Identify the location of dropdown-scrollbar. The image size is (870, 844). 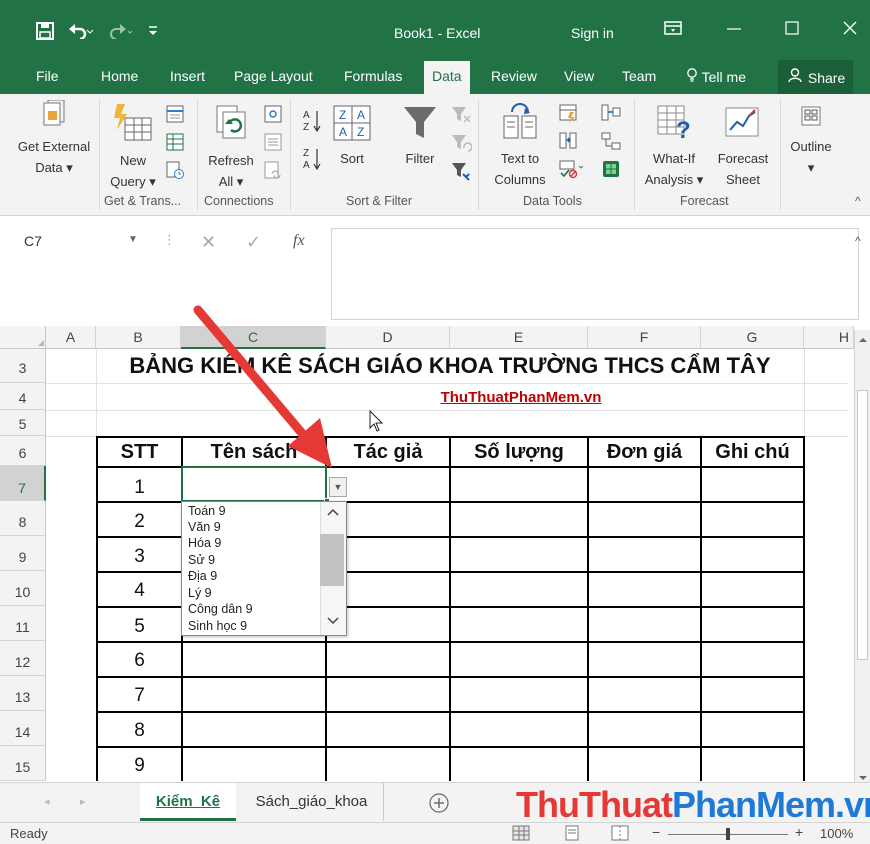
(333, 568).